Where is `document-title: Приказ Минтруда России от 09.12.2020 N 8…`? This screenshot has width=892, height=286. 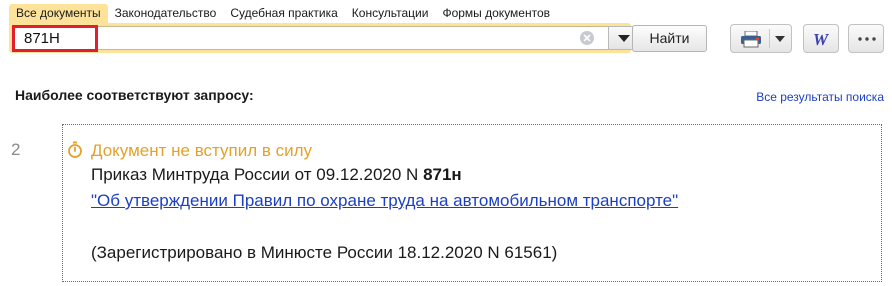 document-title: Приказ Минтруда России от 09.12.2020 N 8… is located at coordinates (276, 175).